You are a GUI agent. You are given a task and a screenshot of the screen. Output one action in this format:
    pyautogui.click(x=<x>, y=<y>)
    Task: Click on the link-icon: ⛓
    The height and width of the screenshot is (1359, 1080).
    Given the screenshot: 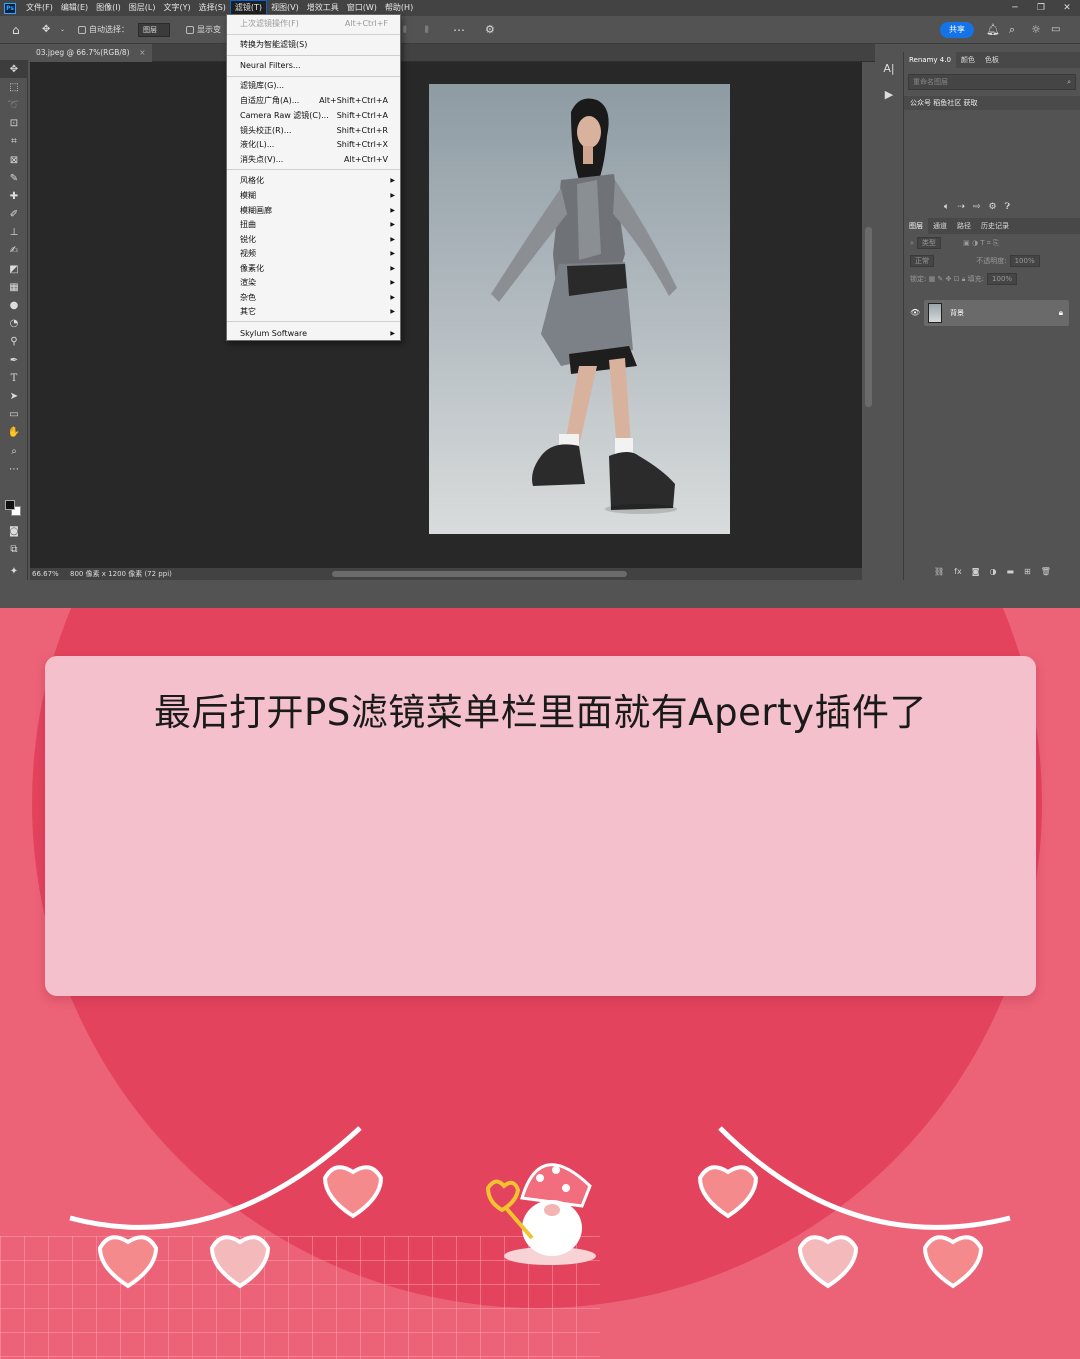 What is the action you would take?
    pyautogui.click(x=939, y=571)
    